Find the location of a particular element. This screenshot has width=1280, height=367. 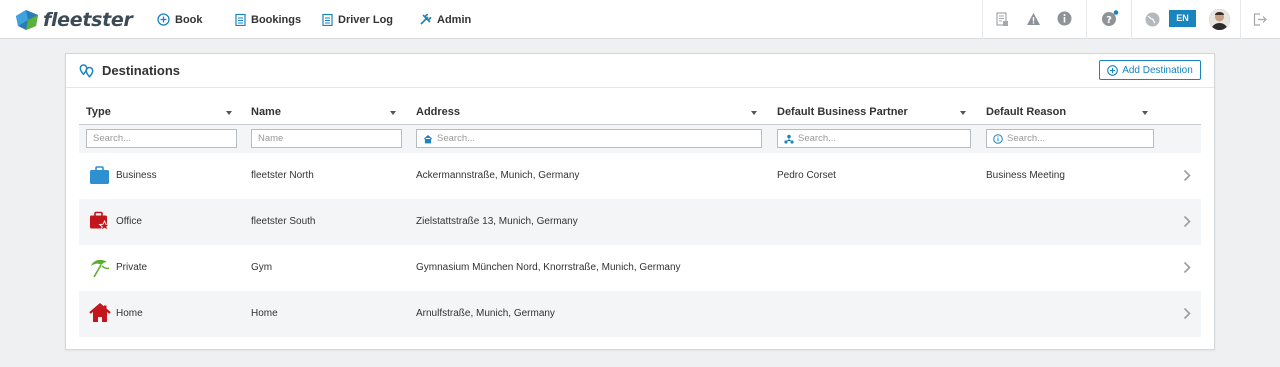

nav-admin: Admin is located at coordinates (445, 19).